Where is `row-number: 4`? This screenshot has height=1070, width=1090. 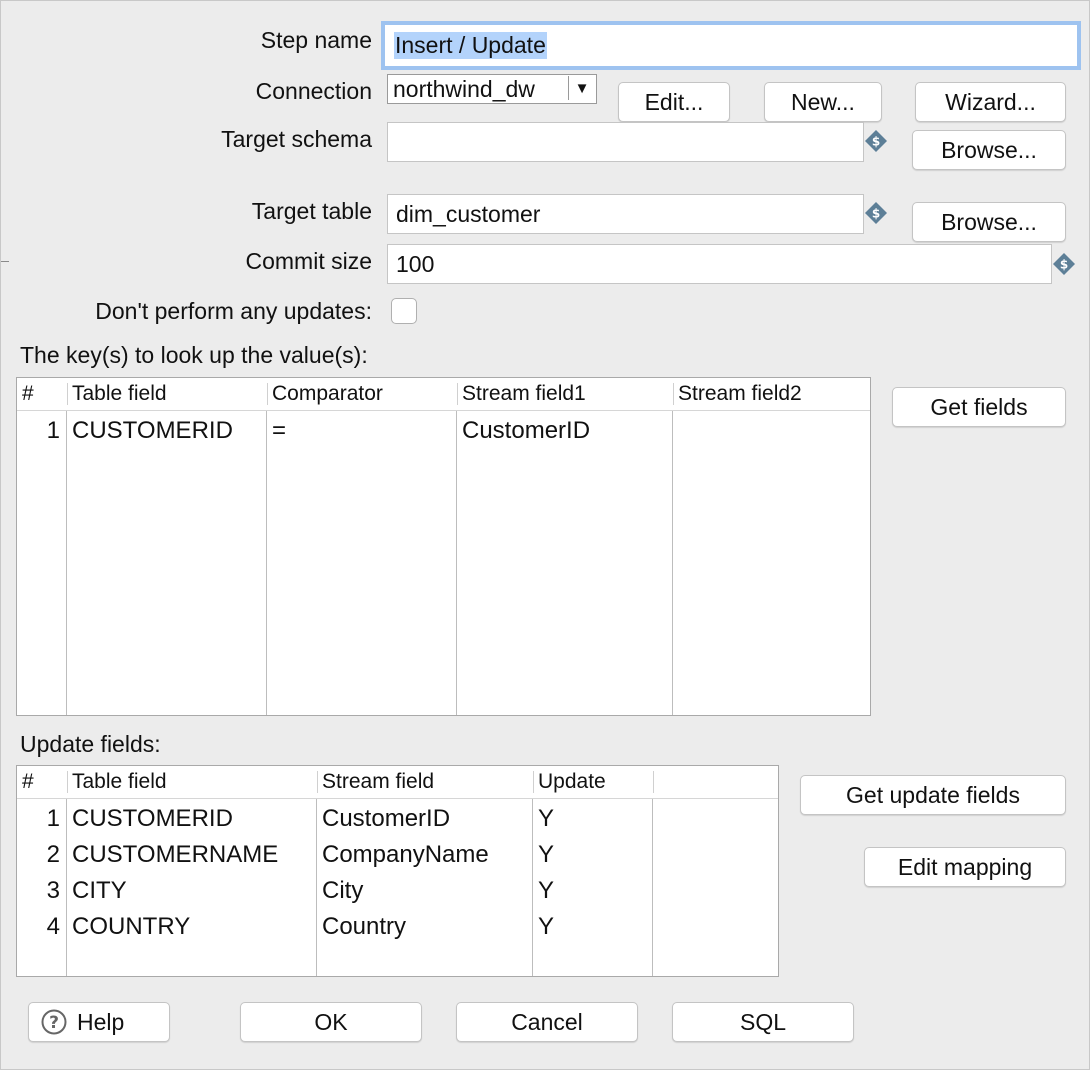
row-number: 4 is located at coordinates (53, 926).